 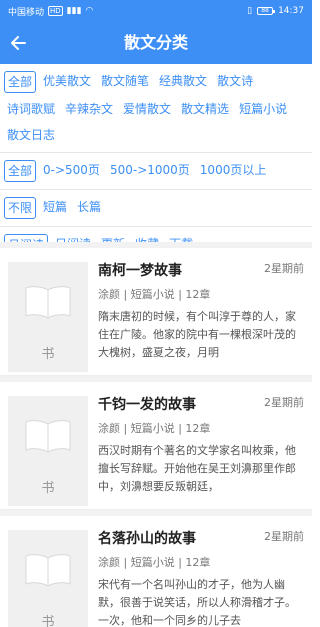 What do you see at coordinates (31, 135) in the screenshot?
I see `filter-type: 散文日志` at bounding box center [31, 135].